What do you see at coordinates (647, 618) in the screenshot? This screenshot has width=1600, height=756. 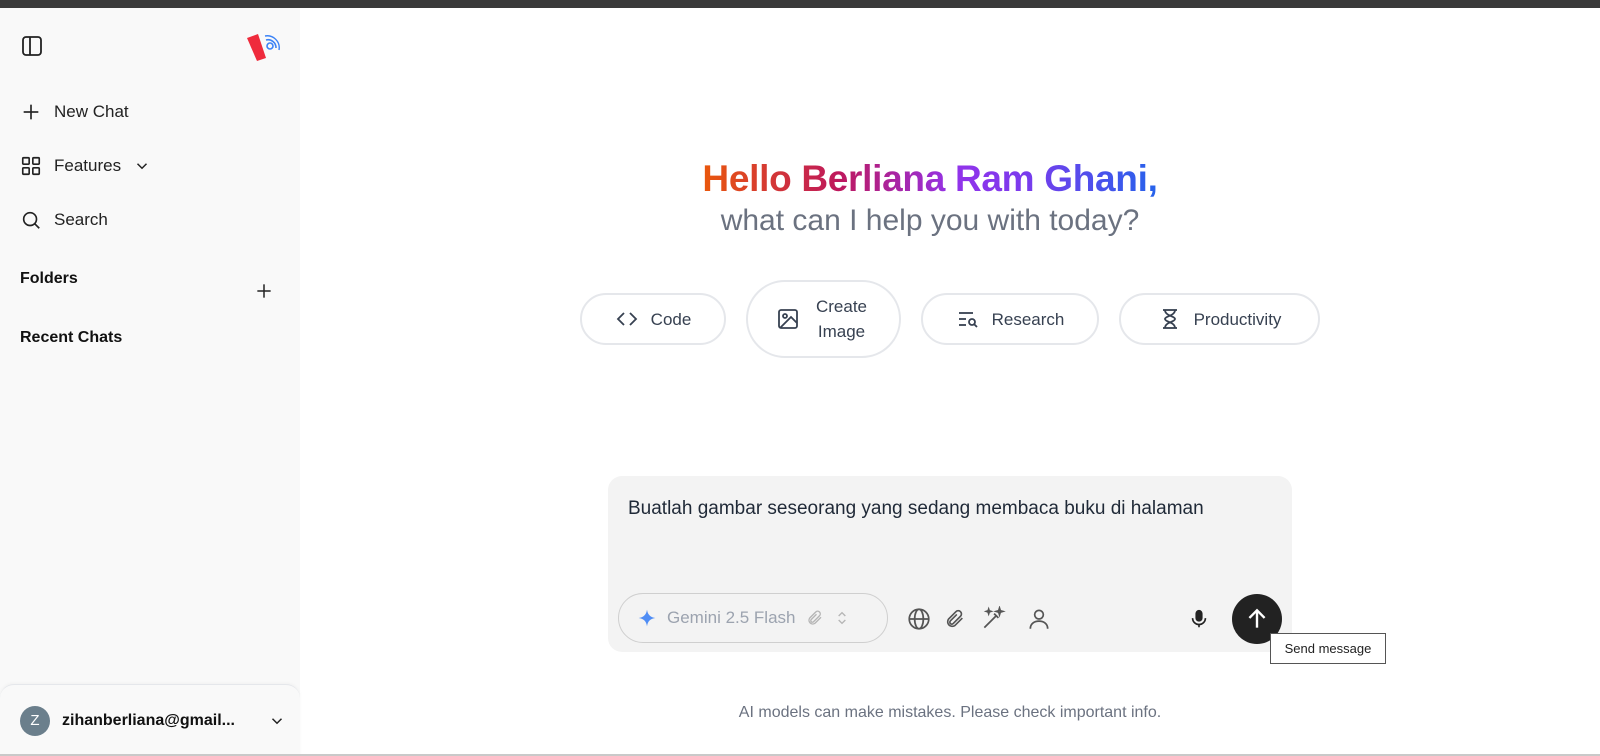 I see `sparkle-icon` at bounding box center [647, 618].